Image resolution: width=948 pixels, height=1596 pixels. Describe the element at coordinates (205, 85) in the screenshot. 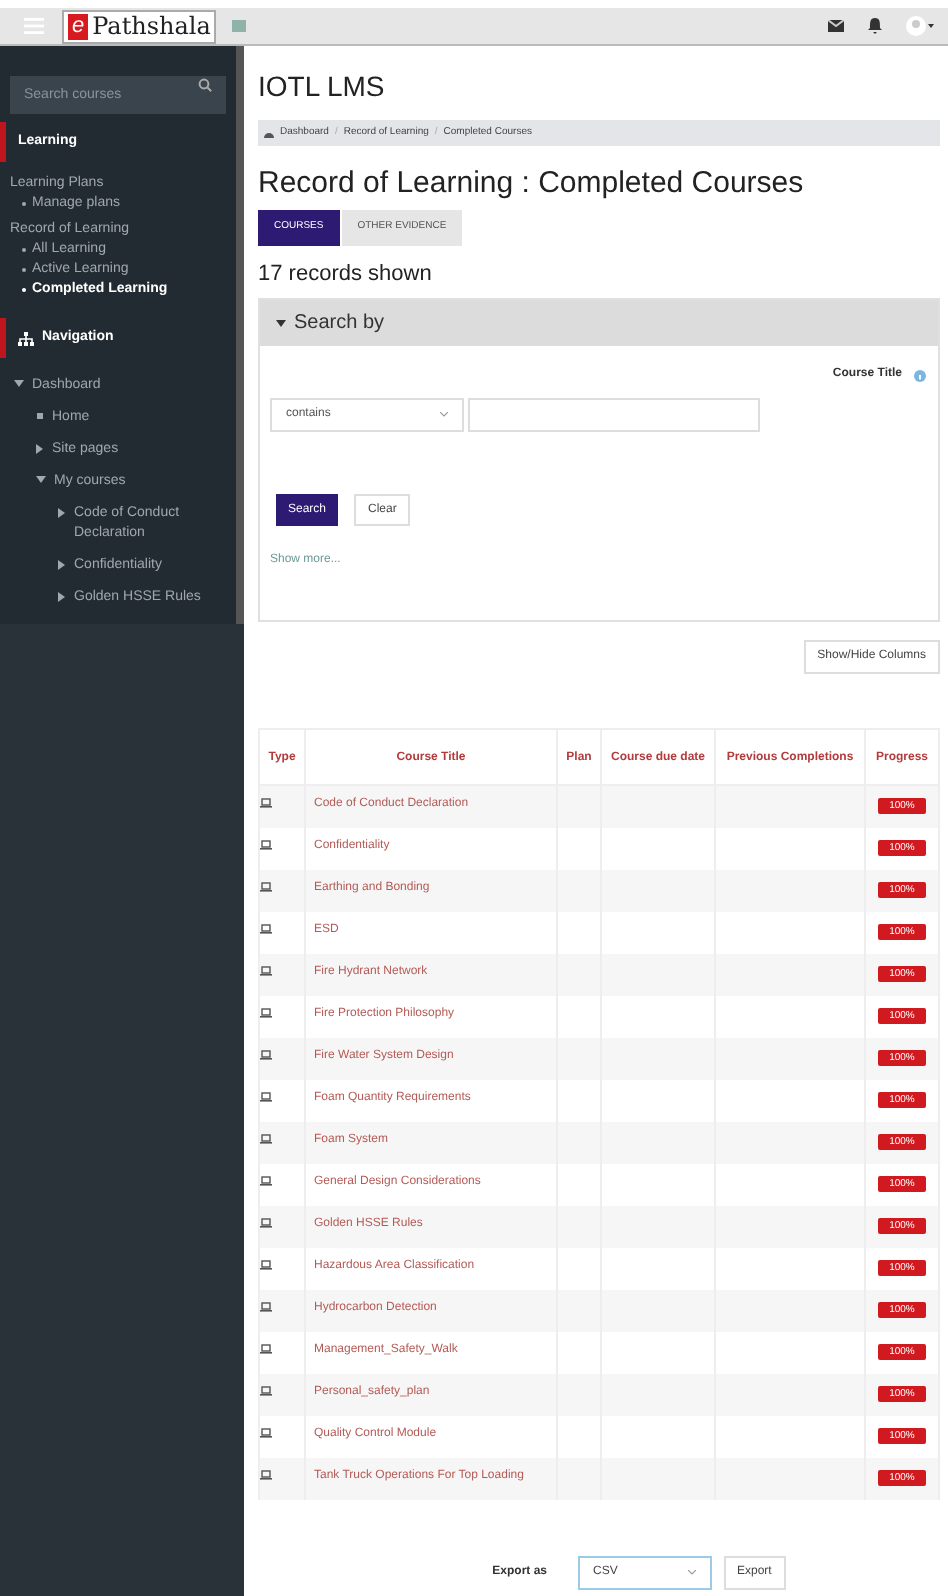

I see `search-icon` at that location.